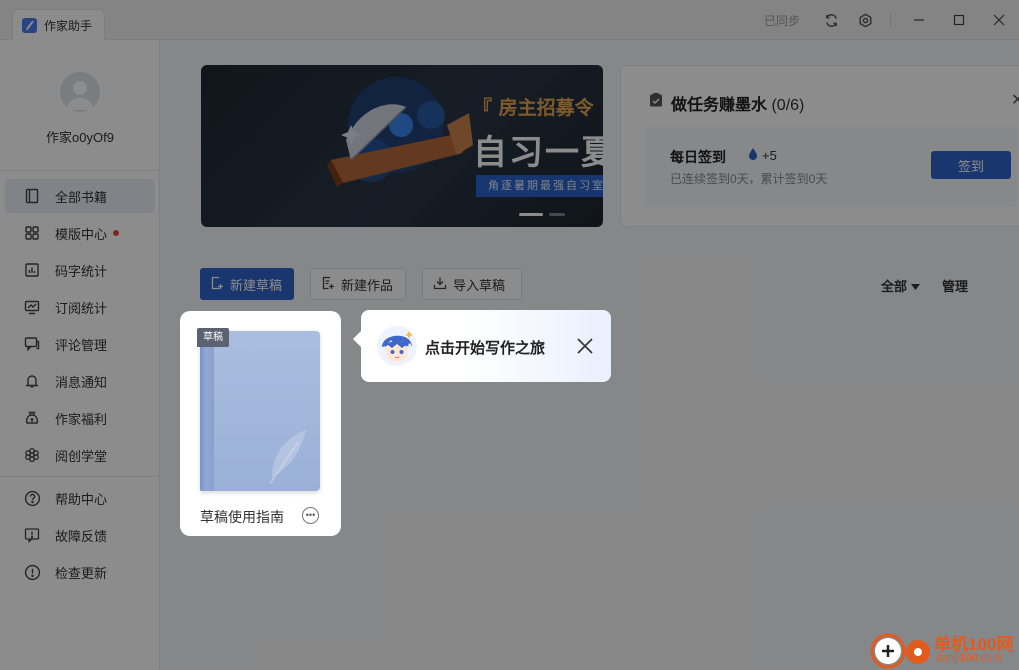 This screenshot has width=1019, height=670. What do you see at coordinates (969, 658) in the screenshot?
I see `watermark-url: danji100.com` at bounding box center [969, 658].